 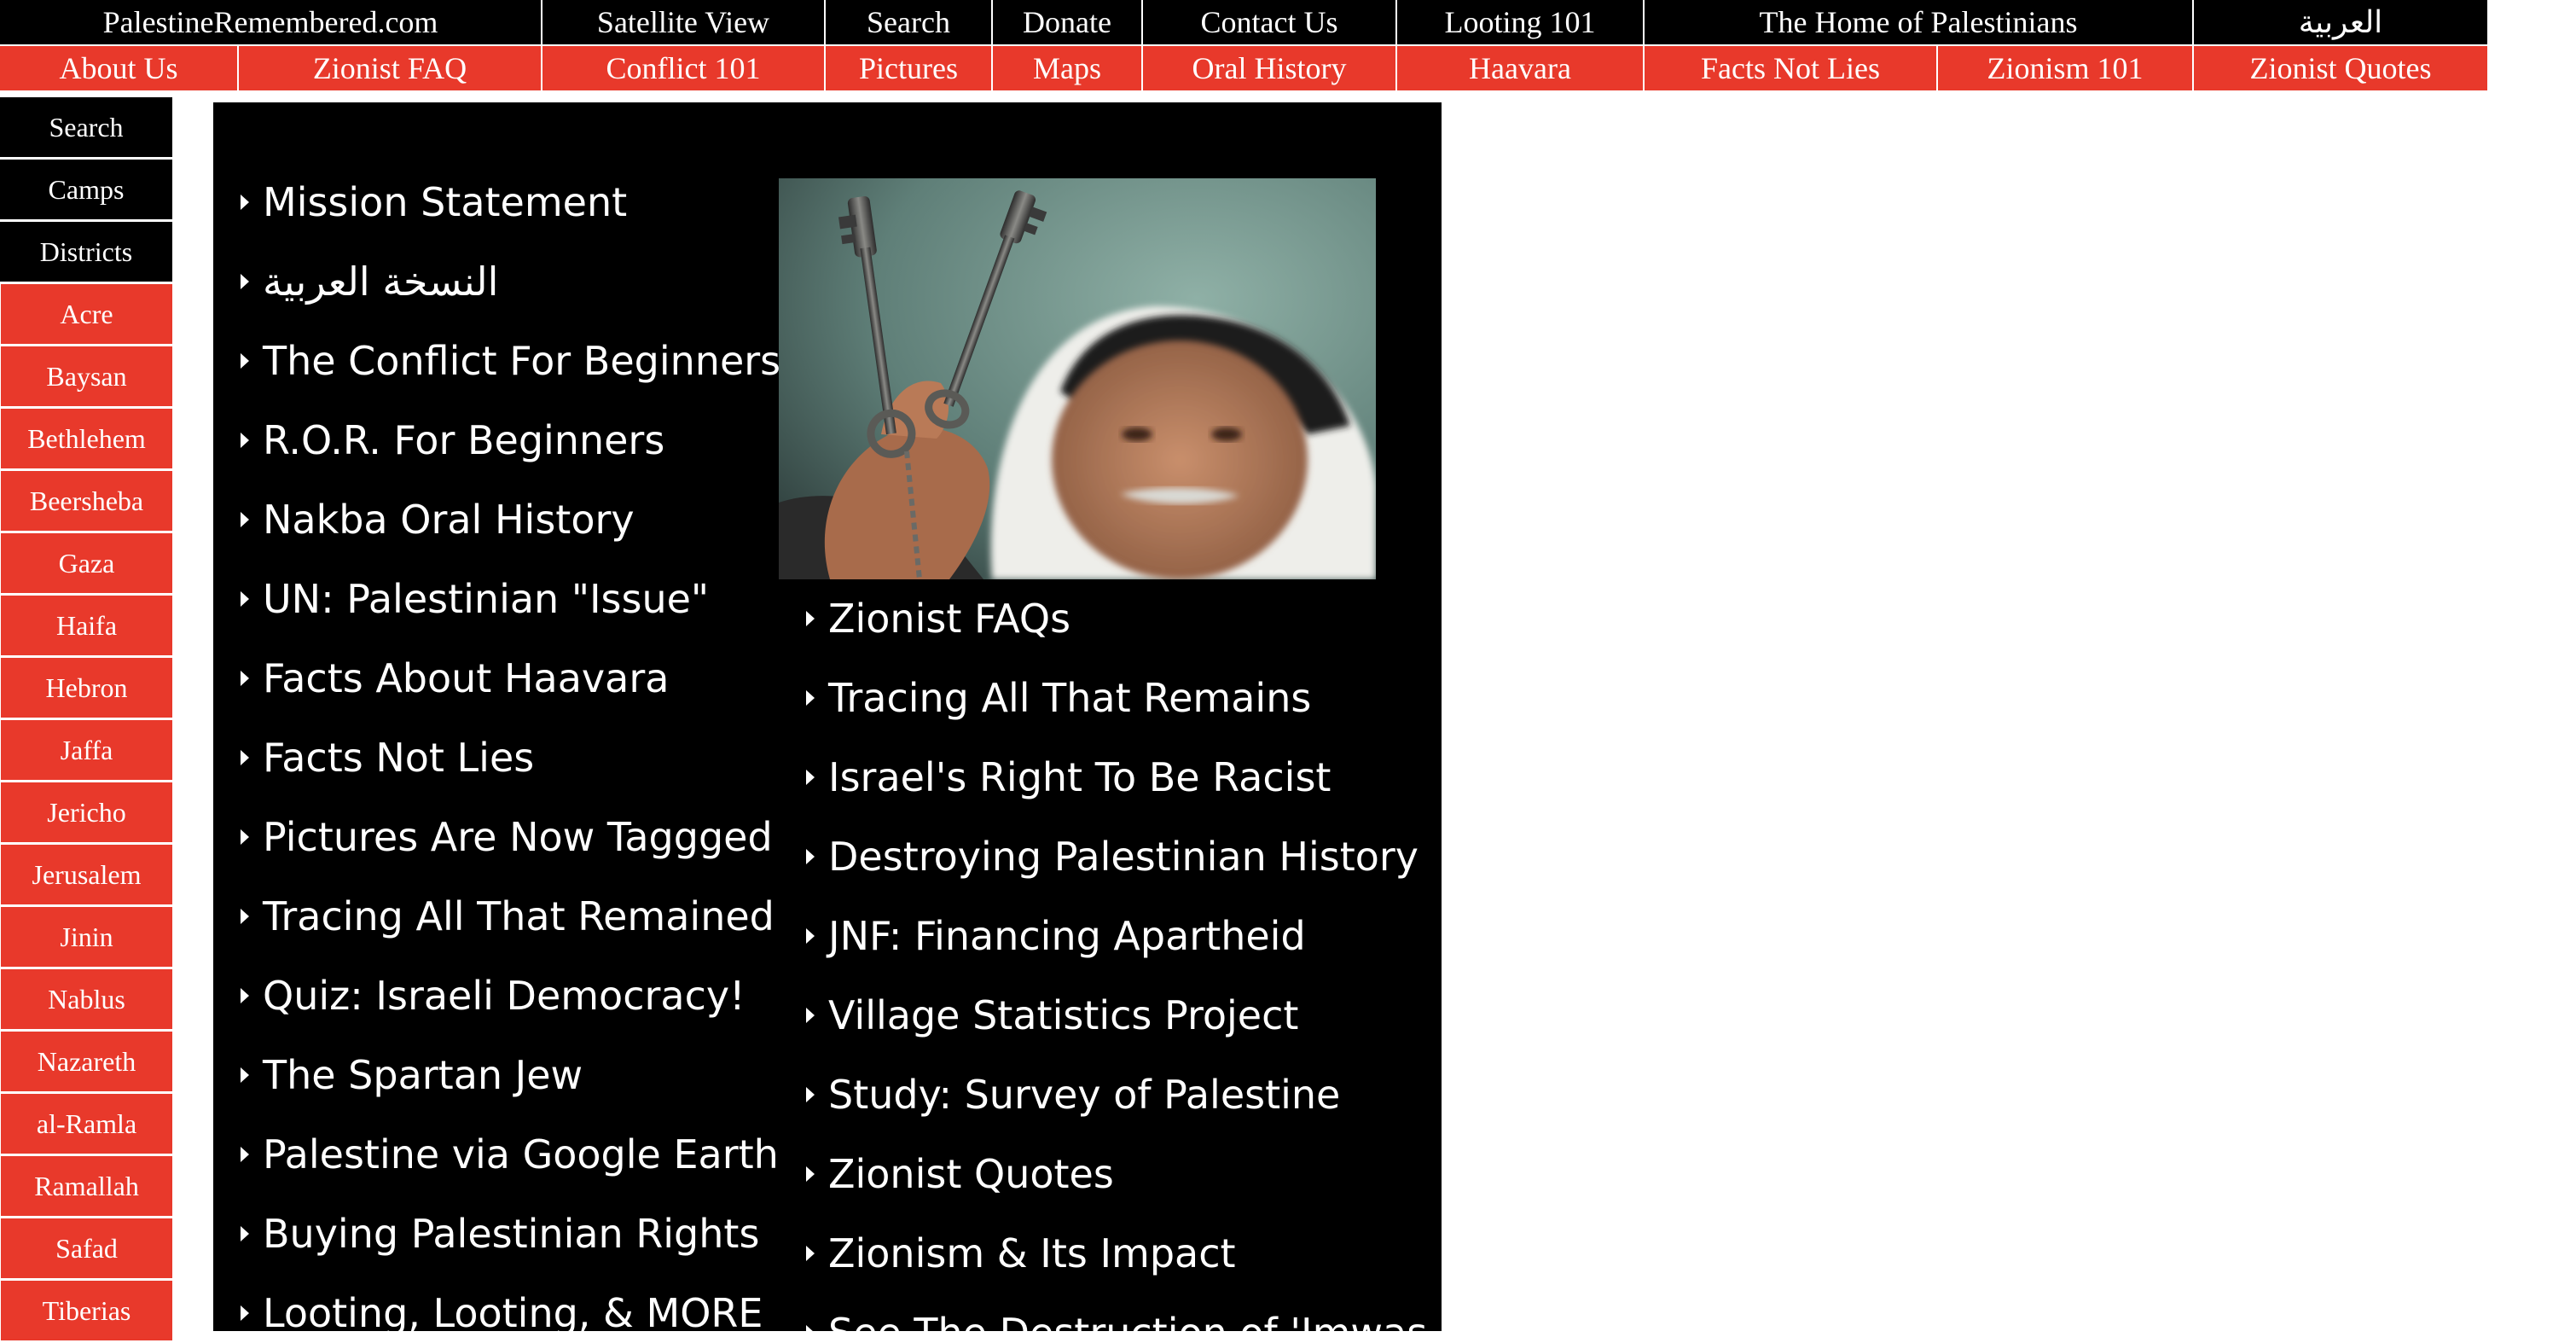 What do you see at coordinates (510, 695) in the screenshot?
I see `link-facts-about-haavara: Facts About Haavara` at bounding box center [510, 695].